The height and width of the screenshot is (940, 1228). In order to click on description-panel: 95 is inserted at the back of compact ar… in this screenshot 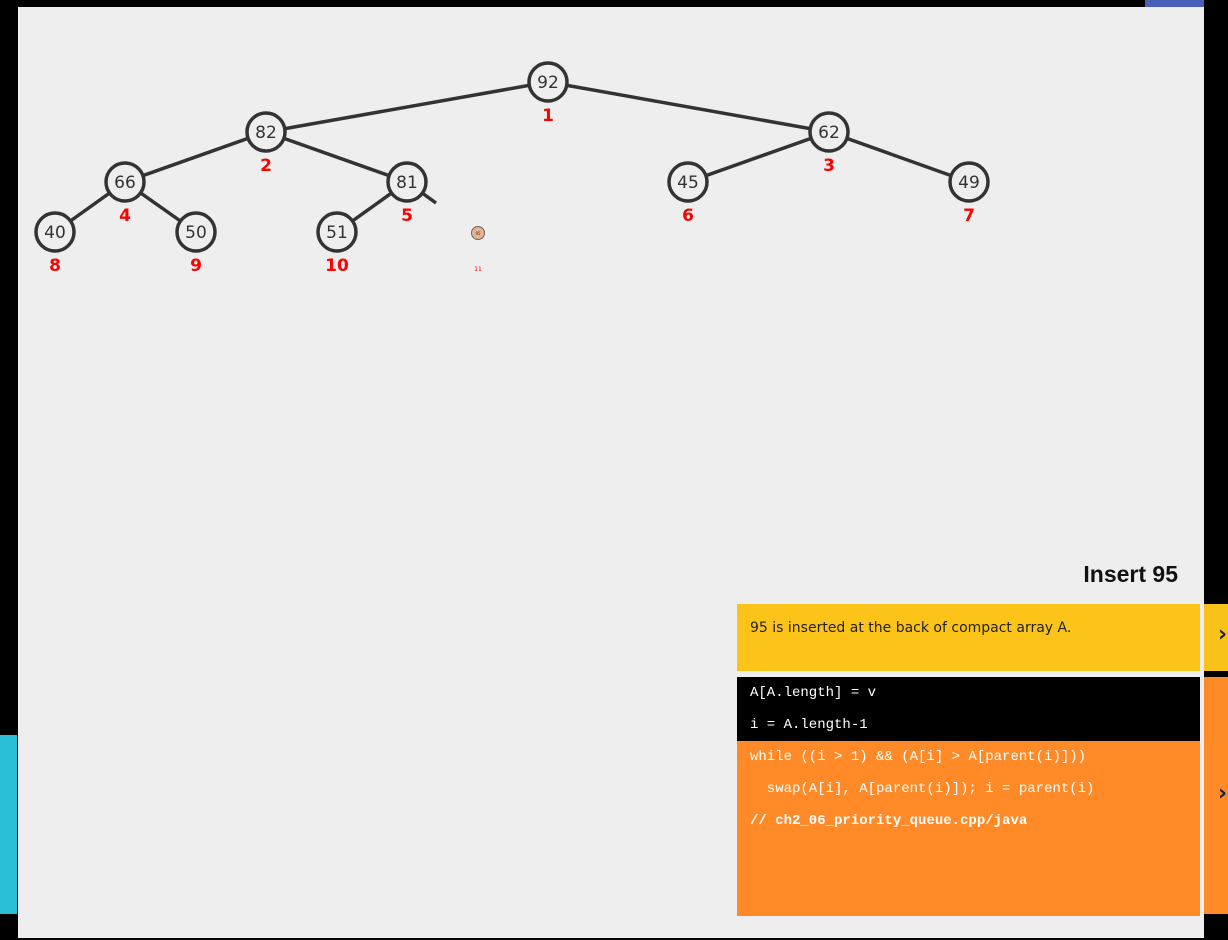, I will do `click(968, 637)`.